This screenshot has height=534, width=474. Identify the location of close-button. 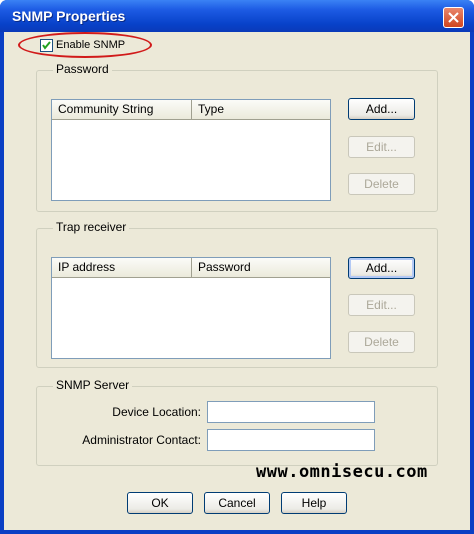
(453, 17).